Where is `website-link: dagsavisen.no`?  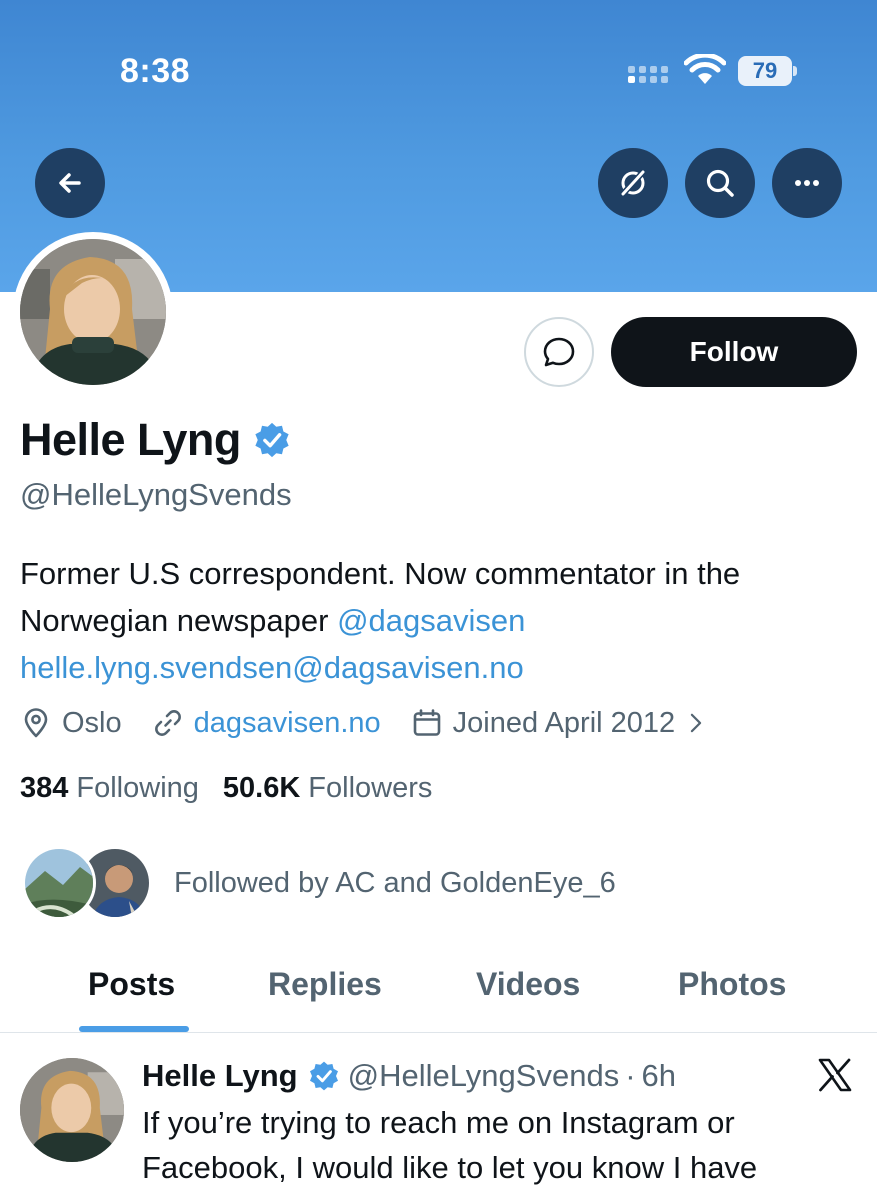
website-link: dagsavisen.no is located at coordinates (287, 723).